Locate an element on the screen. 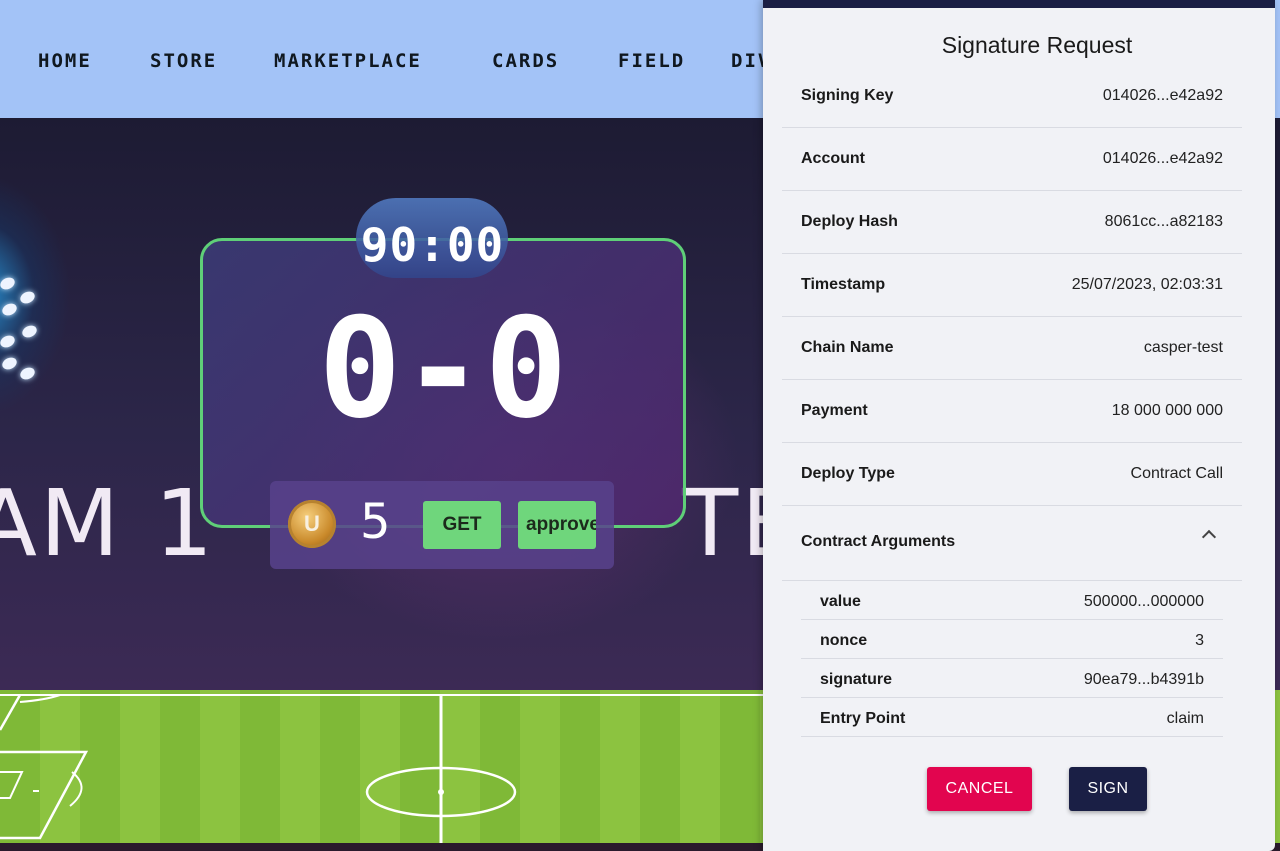  field-lines is located at coordinates (381, 772).